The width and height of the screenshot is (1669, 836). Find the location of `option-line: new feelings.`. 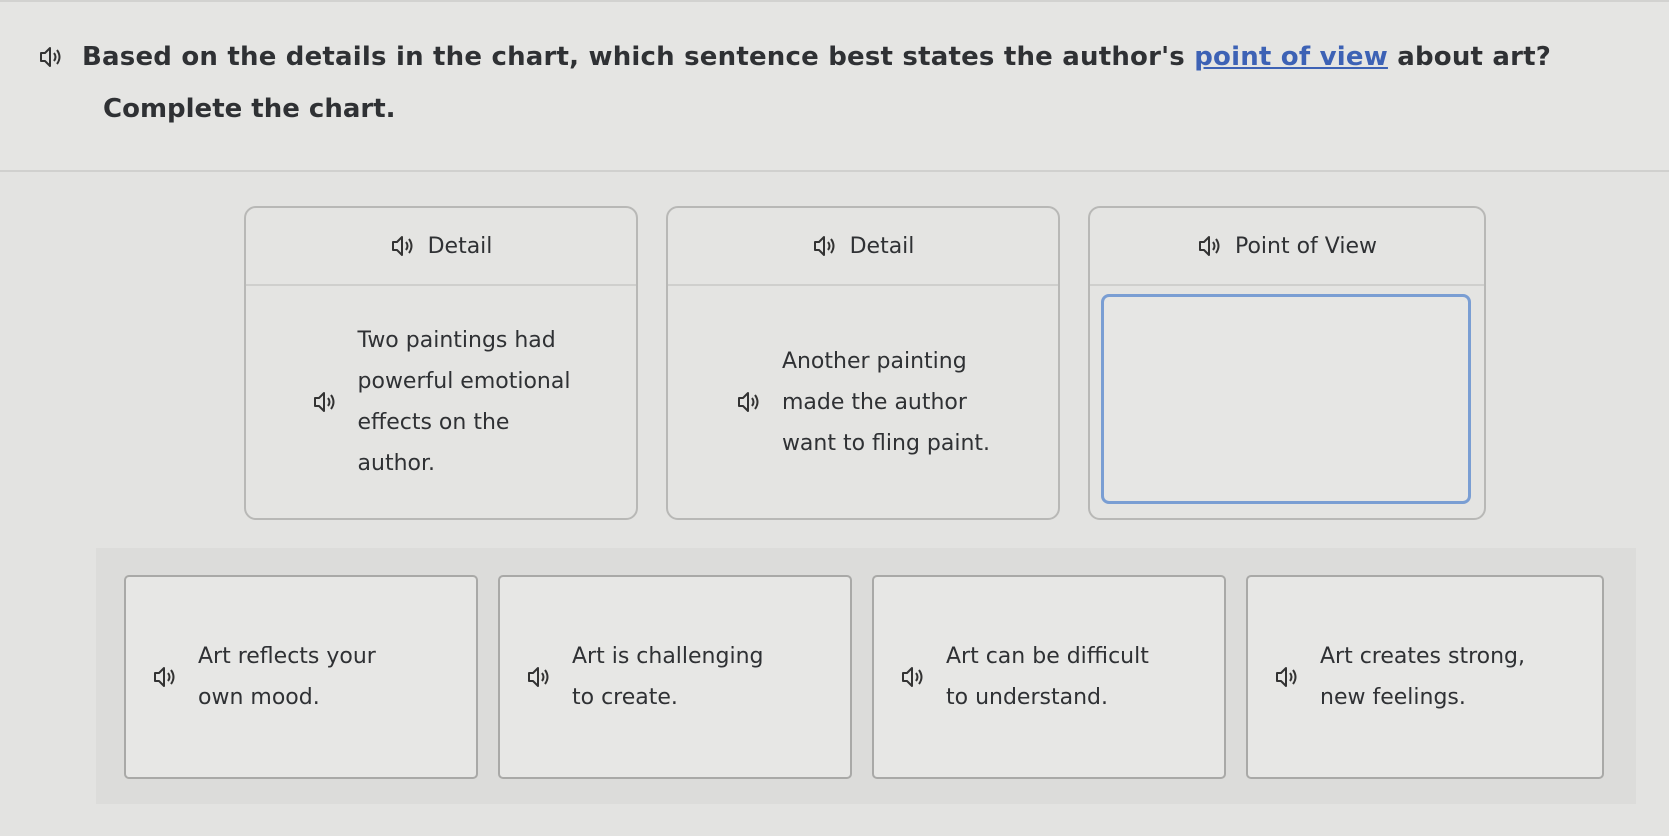

option-line: new feelings. is located at coordinates (1393, 697).